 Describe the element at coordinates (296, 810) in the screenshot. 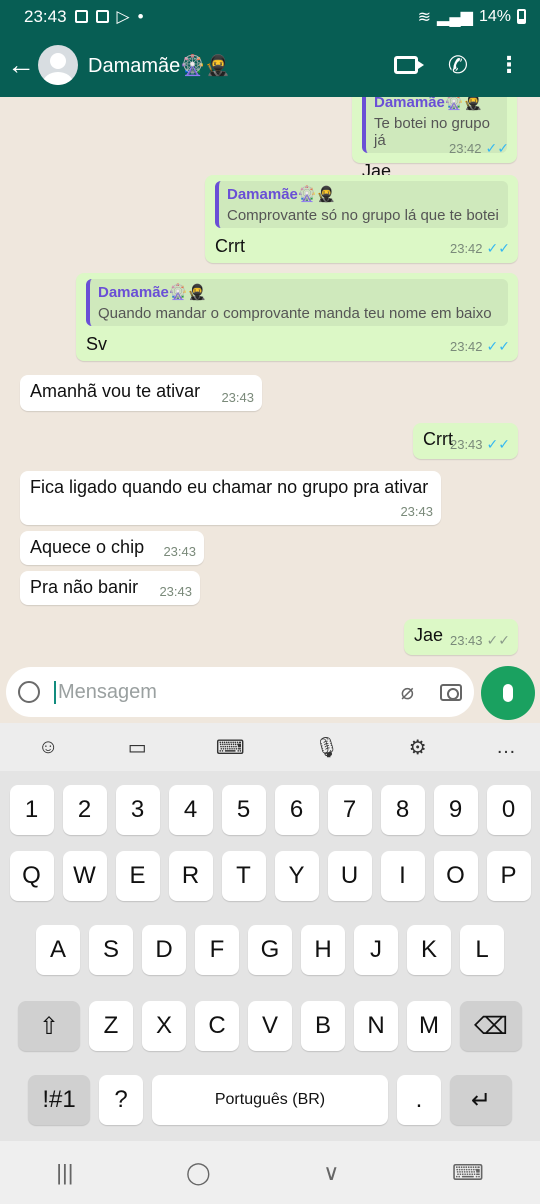

I see `number-key: 6` at that location.